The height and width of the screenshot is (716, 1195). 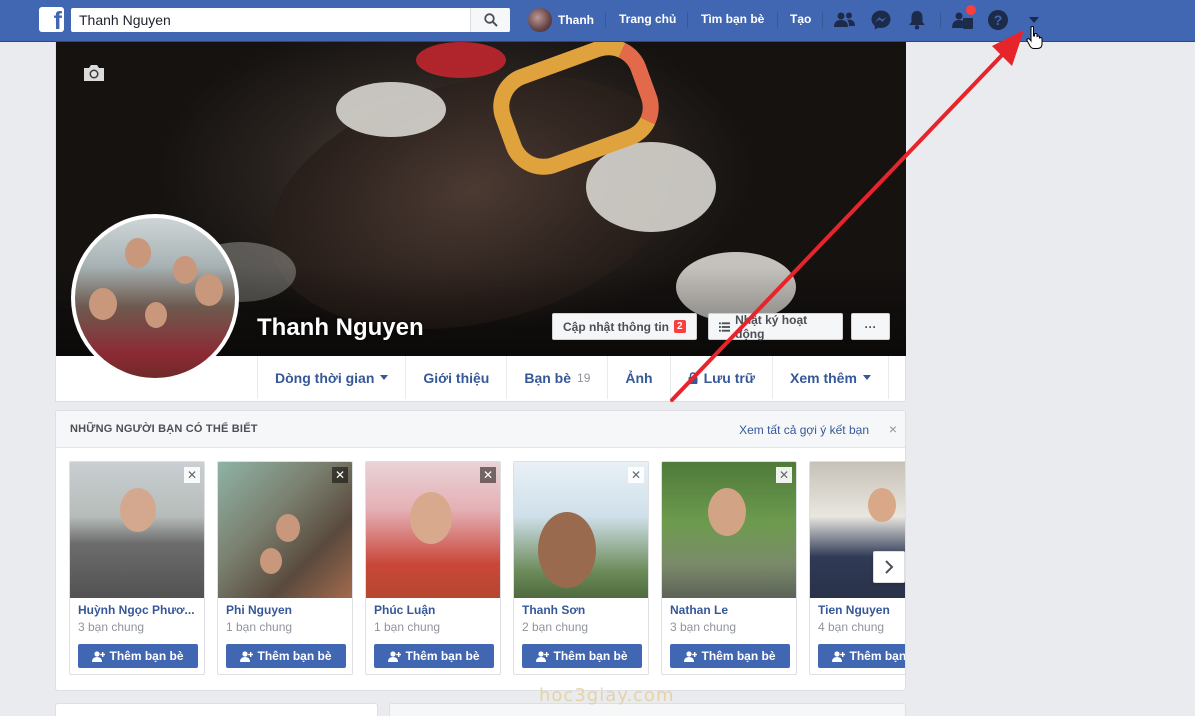 I want to click on watermark-text: hoc3giay.com, so click(x=607, y=695).